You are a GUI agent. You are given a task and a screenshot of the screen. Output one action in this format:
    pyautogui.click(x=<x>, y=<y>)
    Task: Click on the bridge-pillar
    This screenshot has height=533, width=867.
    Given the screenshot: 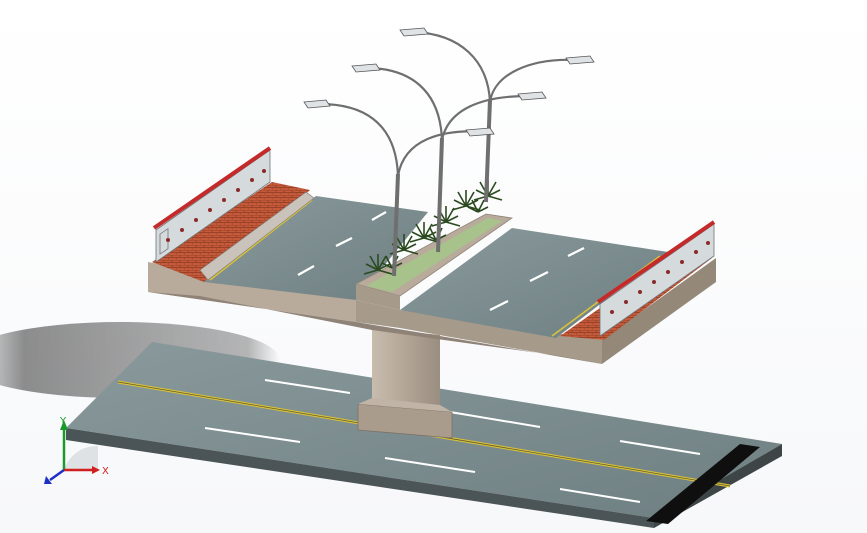 What is the action you would take?
    pyautogui.click(x=405, y=383)
    